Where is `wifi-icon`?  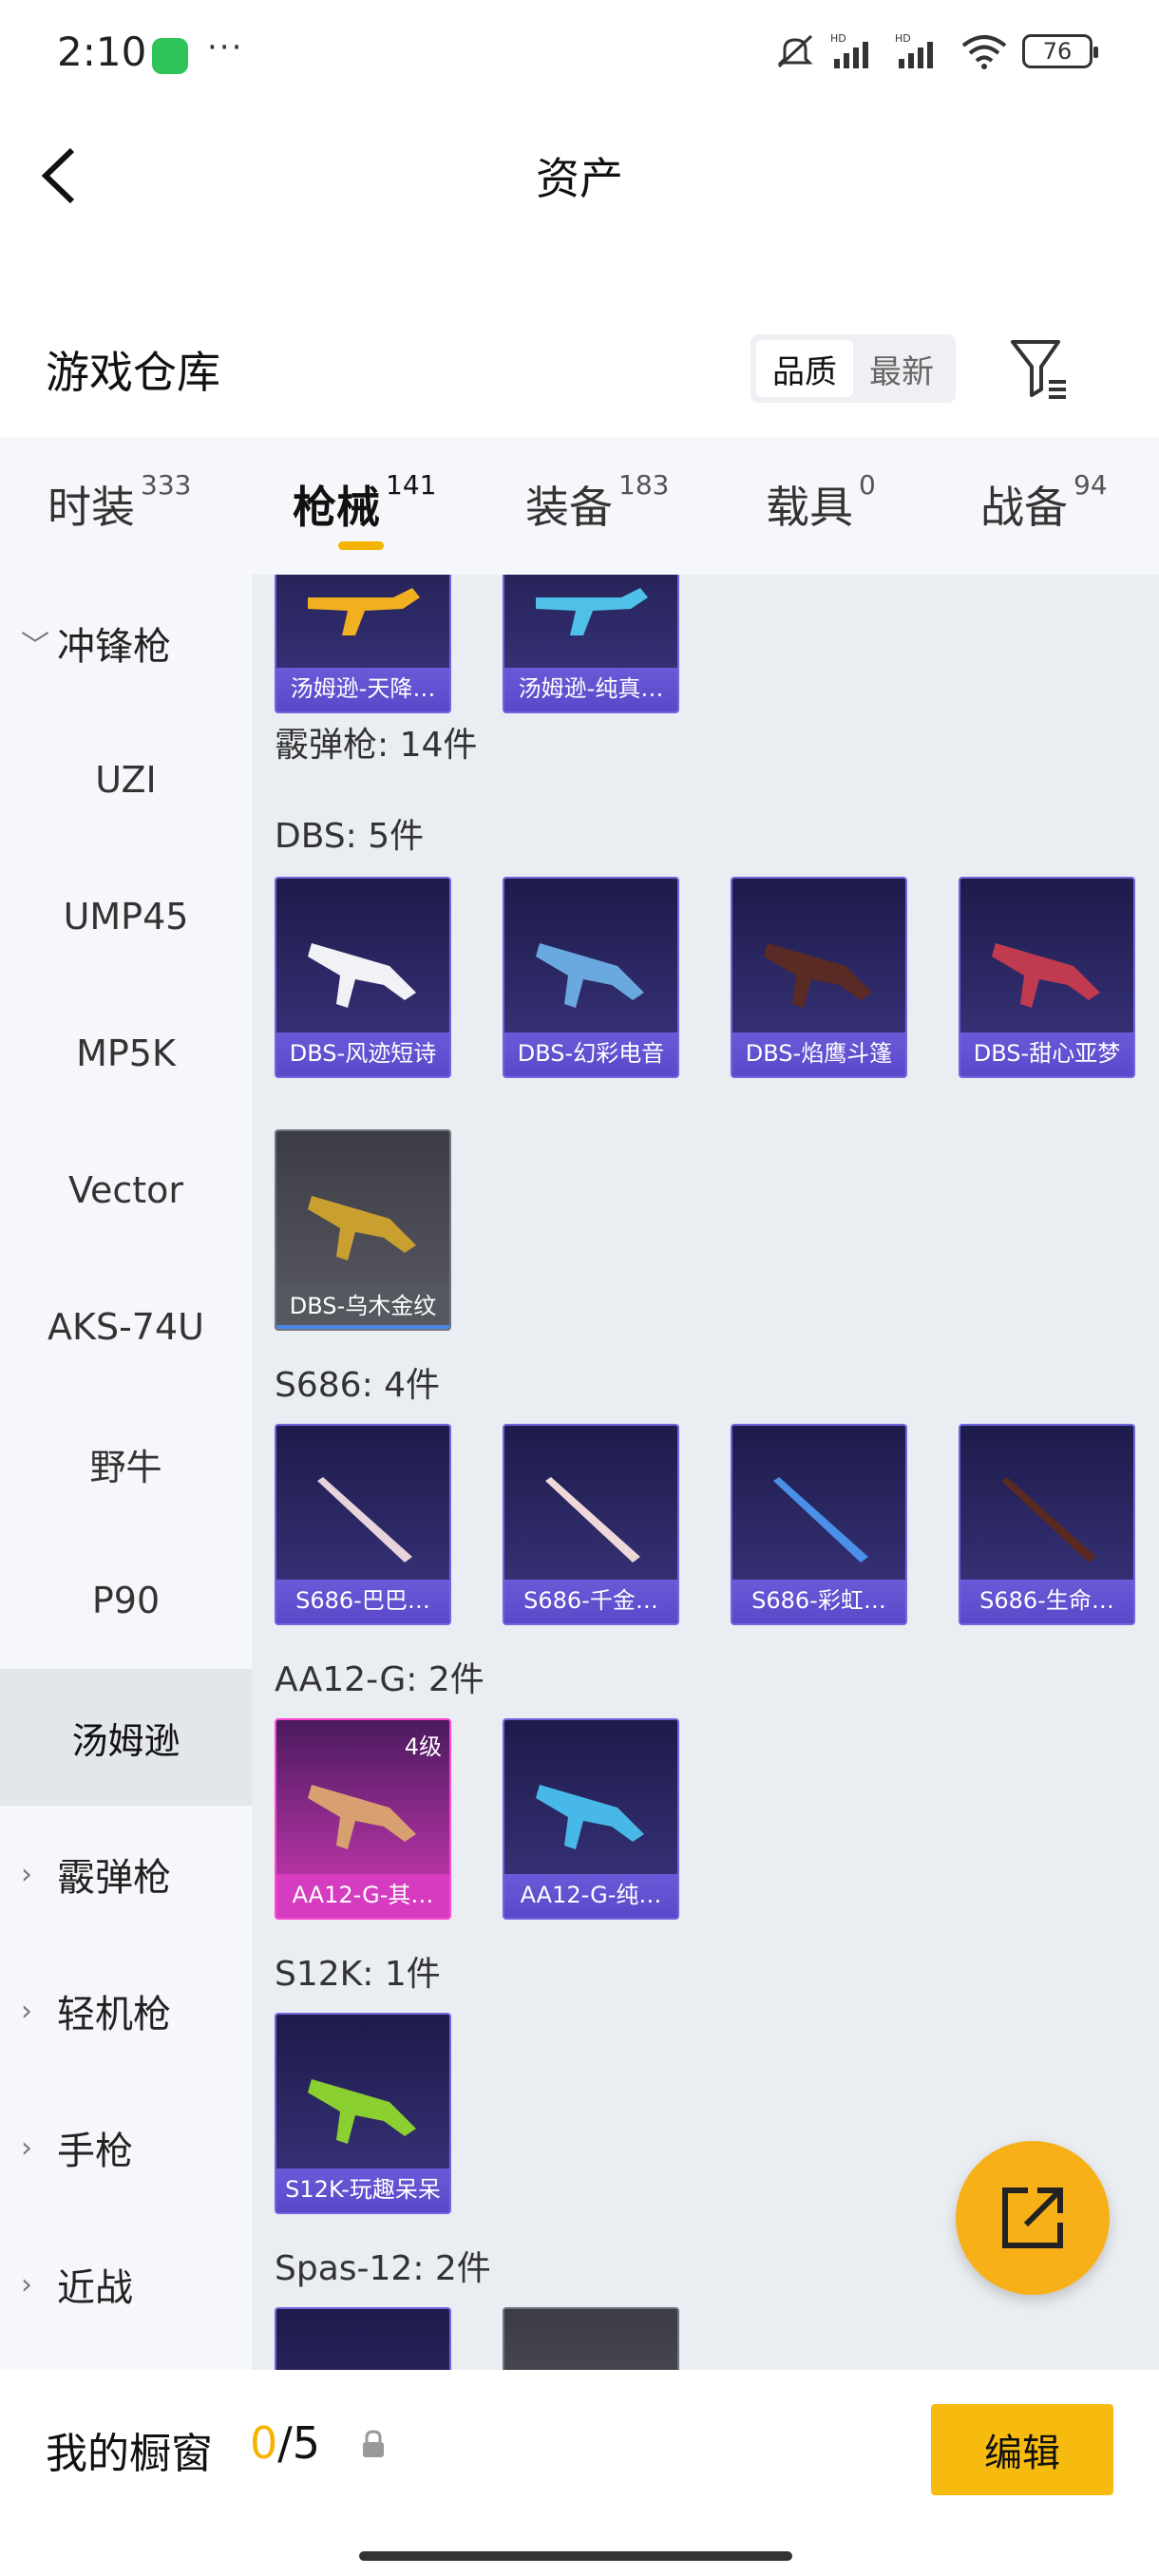
wifi-icon is located at coordinates (984, 52).